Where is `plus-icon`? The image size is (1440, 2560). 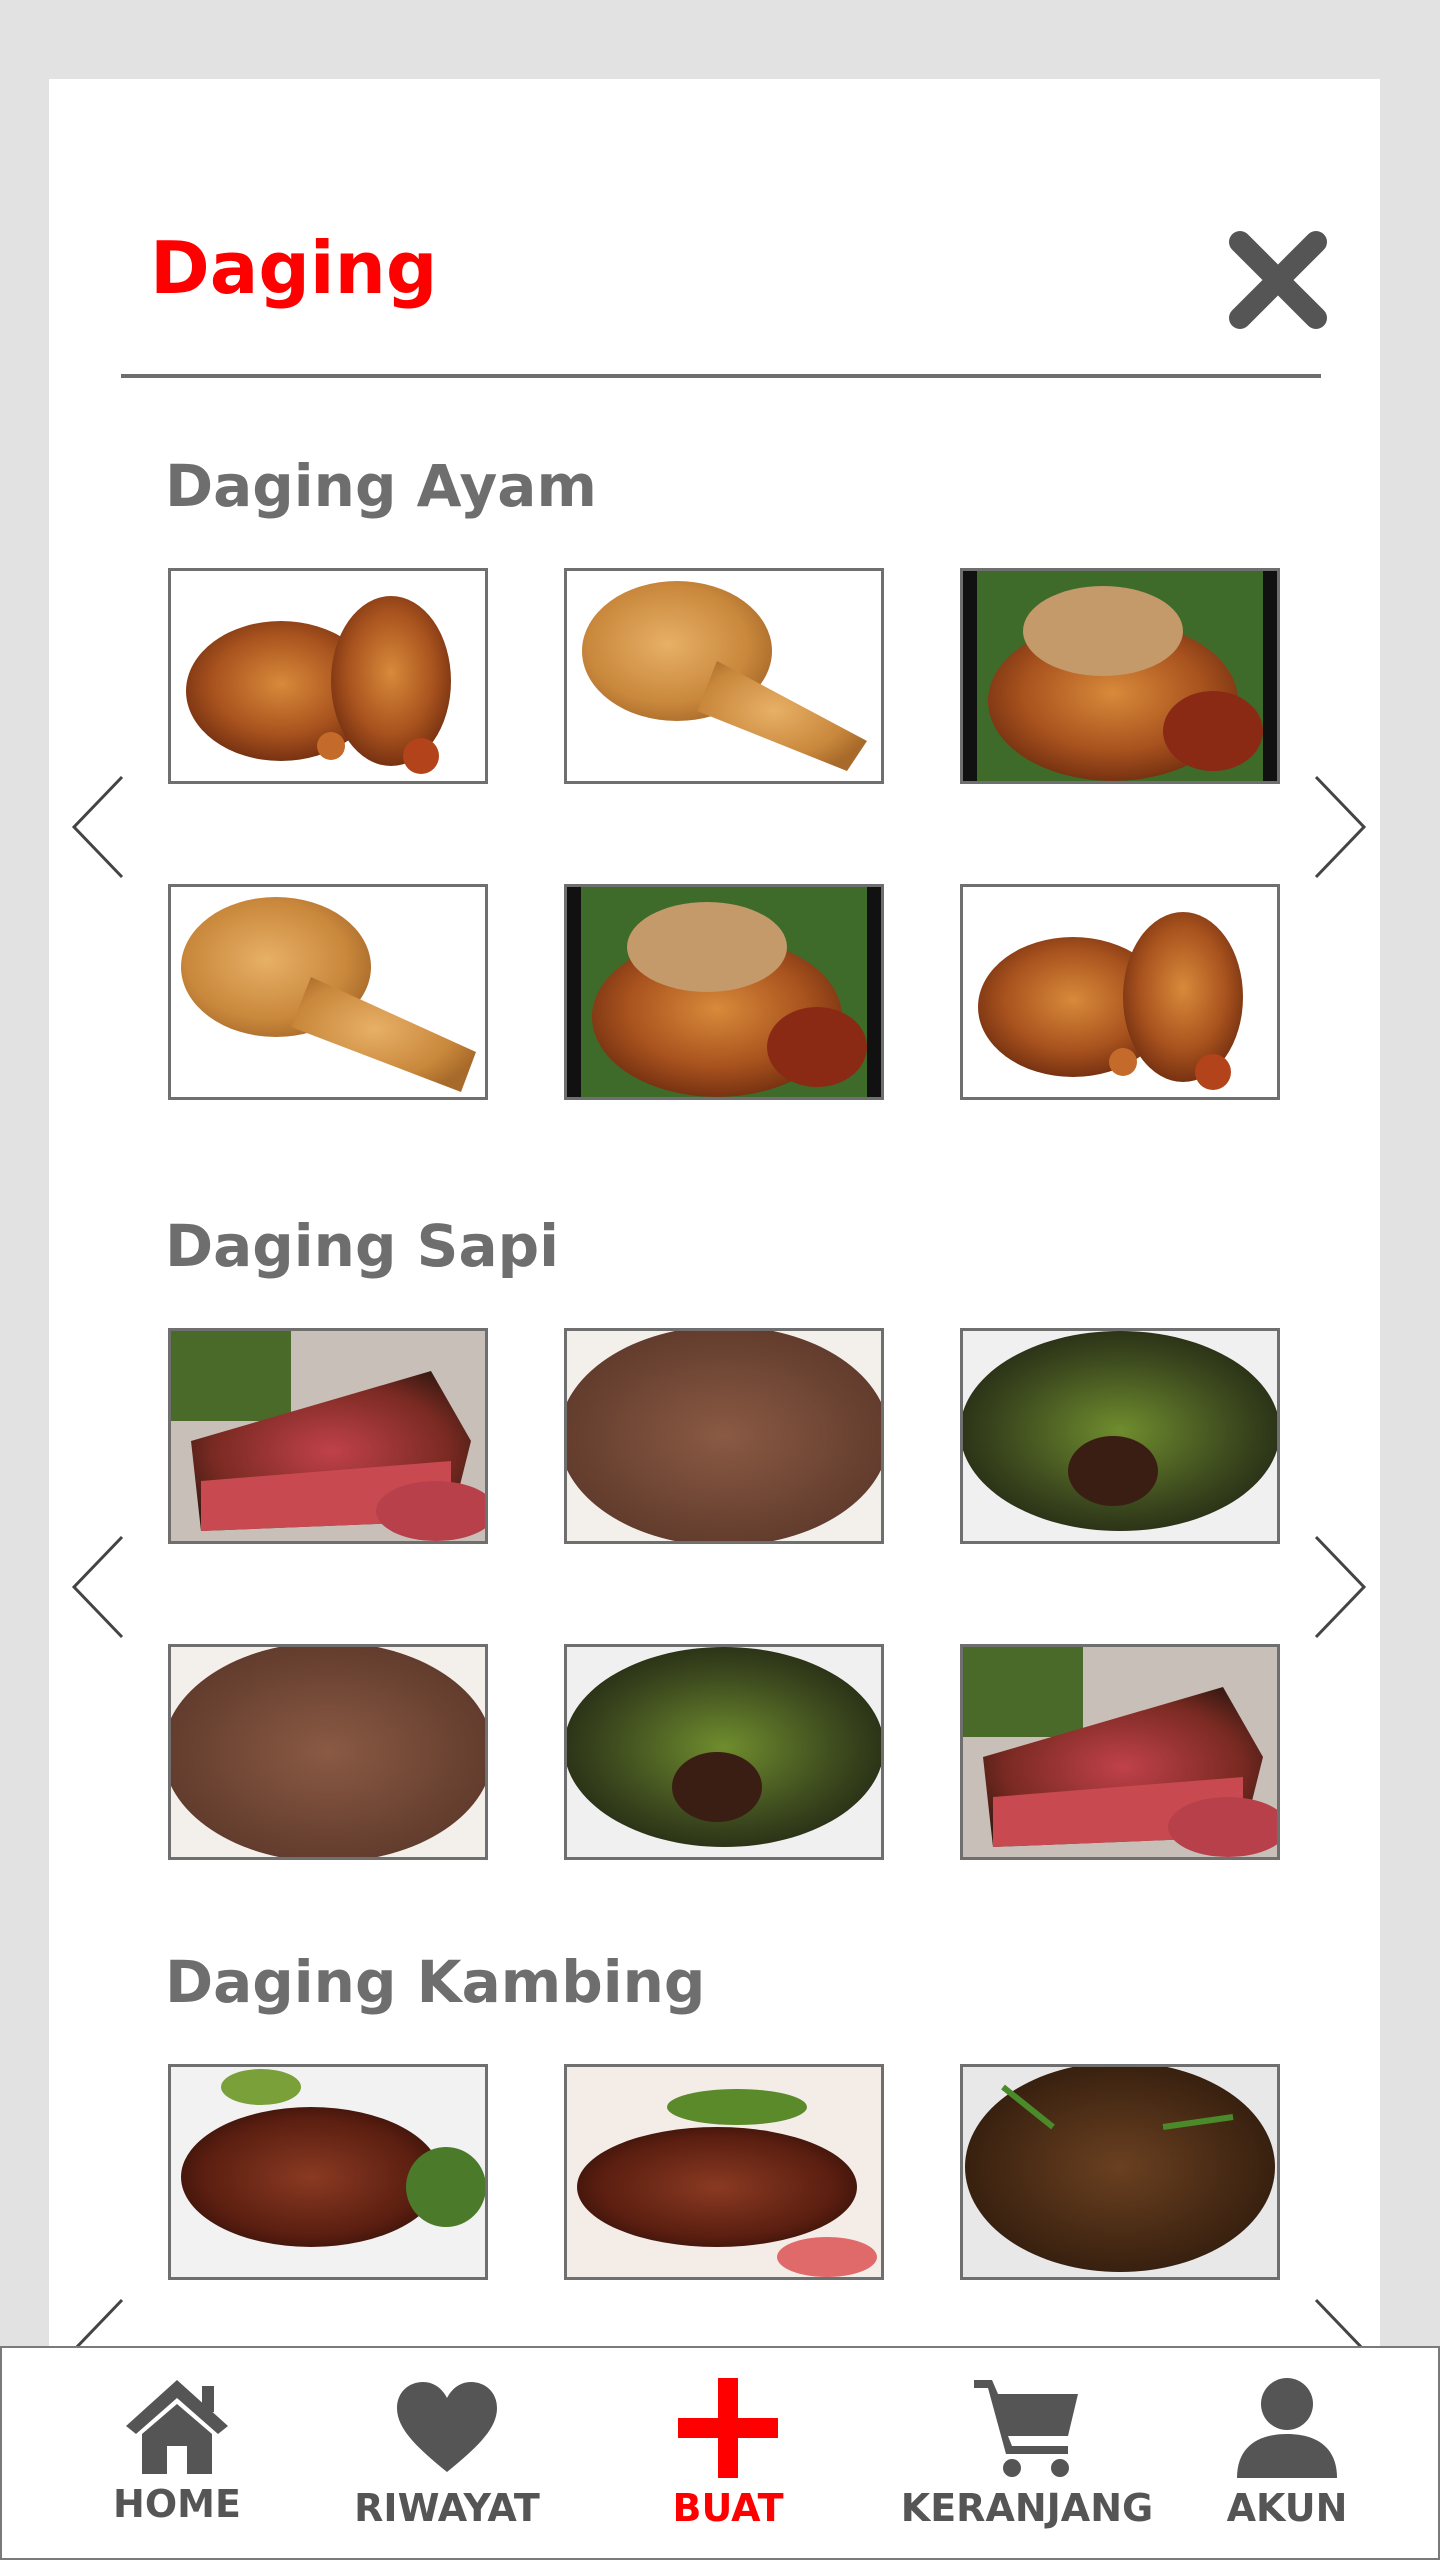 plus-icon is located at coordinates (728, 2428).